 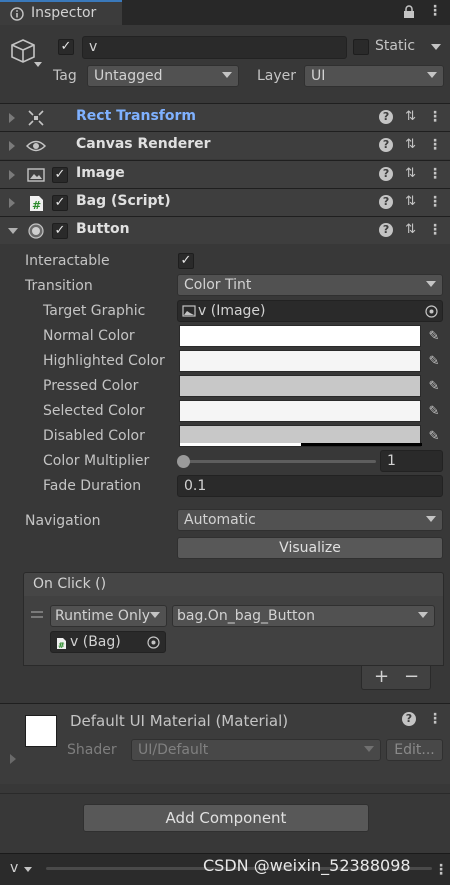 What do you see at coordinates (36, 231) in the screenshot?
I see `button-component-icon` at bounding box center [36, 231].